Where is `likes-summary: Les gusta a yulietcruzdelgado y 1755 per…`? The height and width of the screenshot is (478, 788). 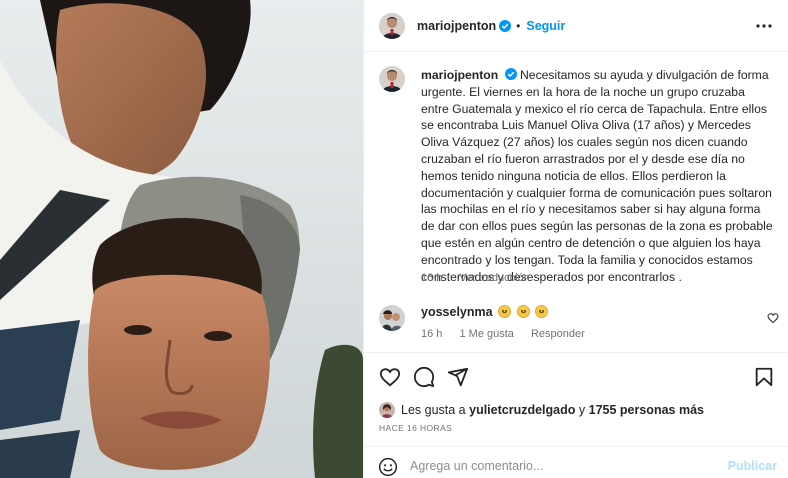
likes-summary: Les gusta a yulietcruzdelgado y 1755 per… is located at coordinates (541, 410).